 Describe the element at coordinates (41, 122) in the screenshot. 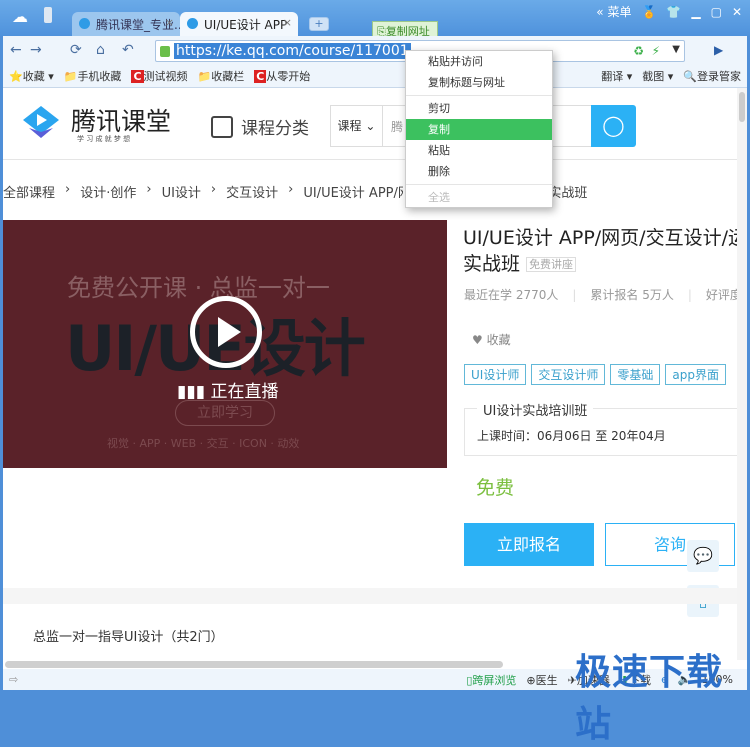

I see `tencent-classroom-logo` at that location.